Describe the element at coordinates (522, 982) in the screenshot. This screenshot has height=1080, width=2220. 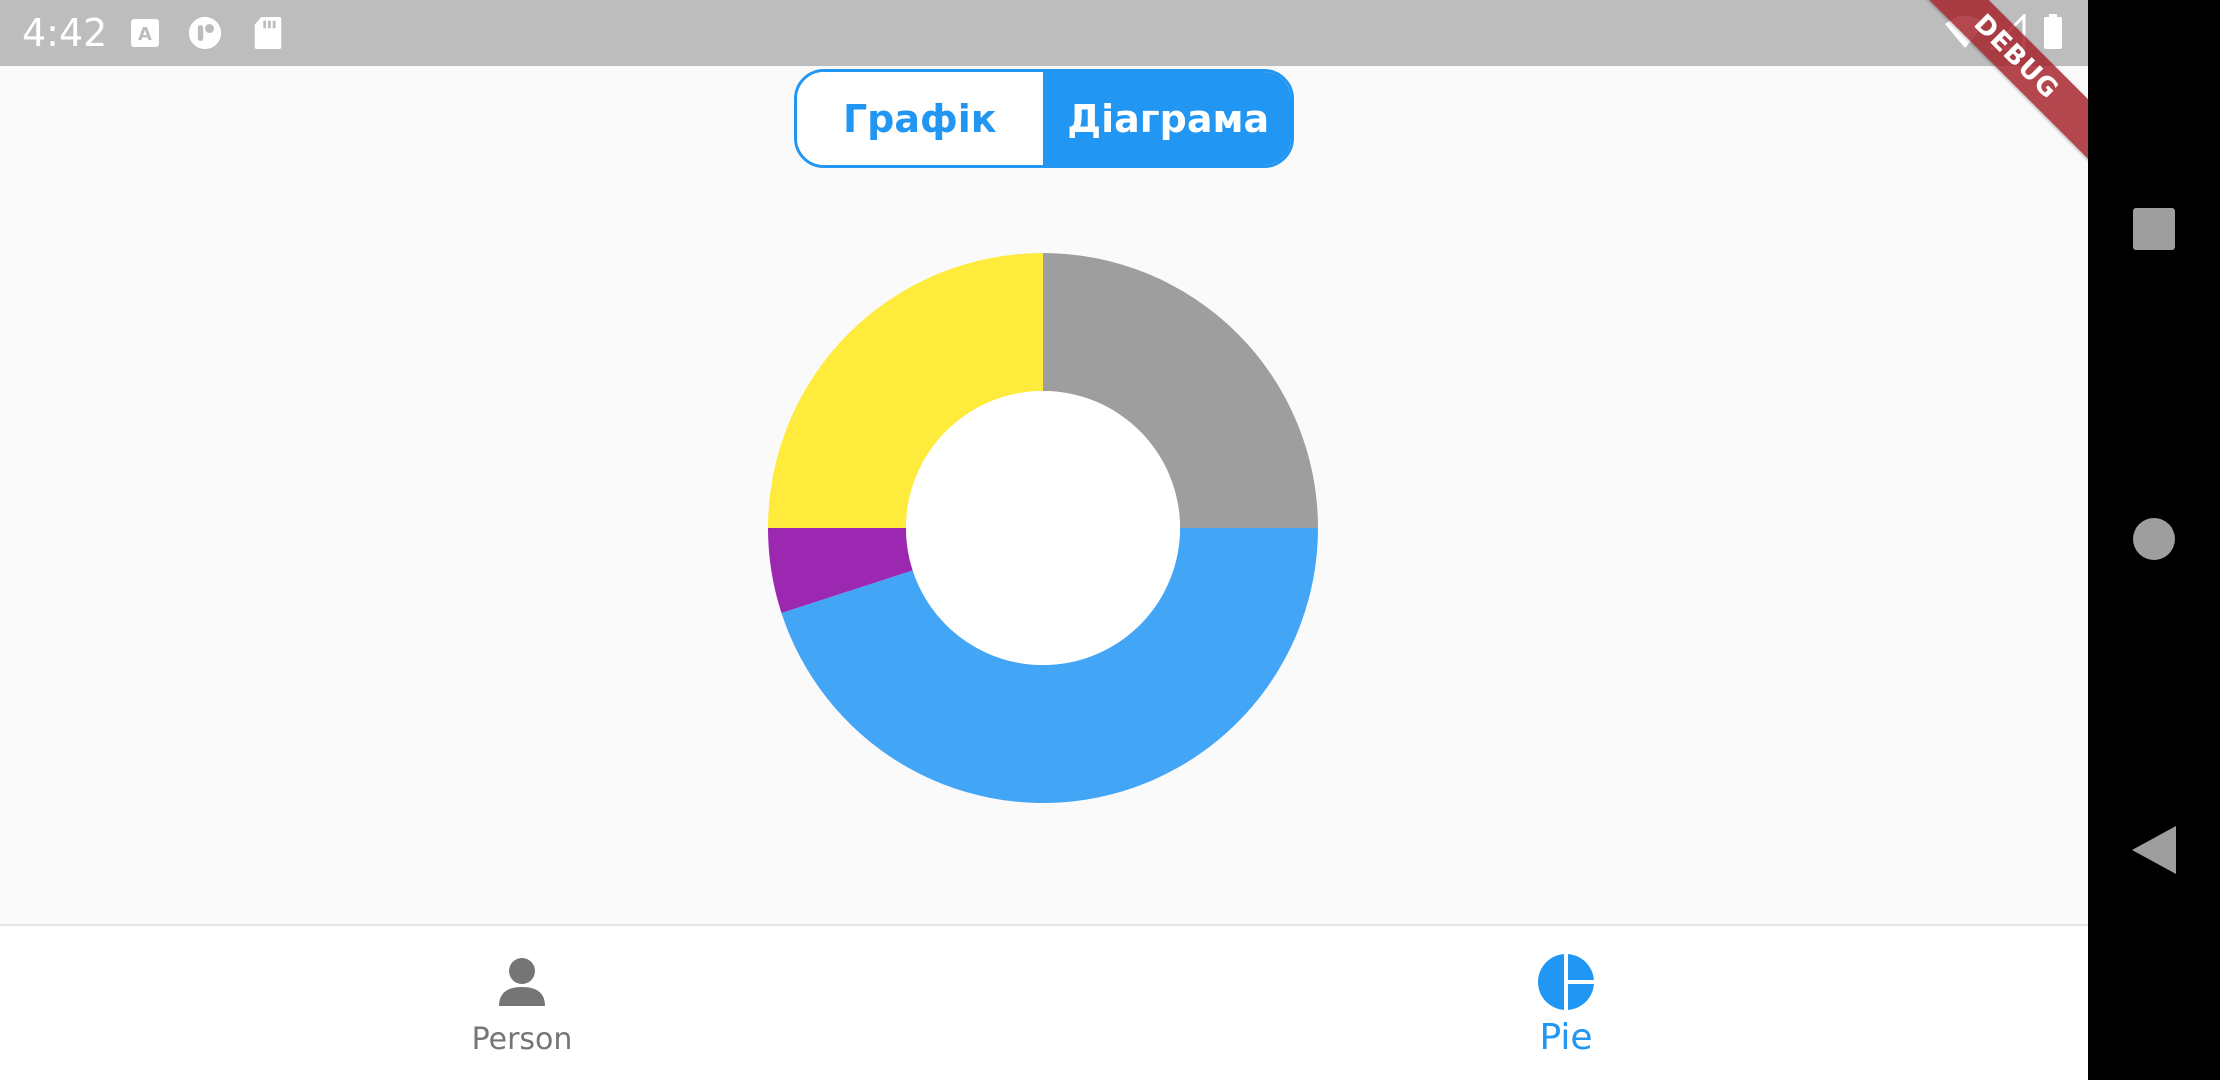
I see `person-icon` at that location.